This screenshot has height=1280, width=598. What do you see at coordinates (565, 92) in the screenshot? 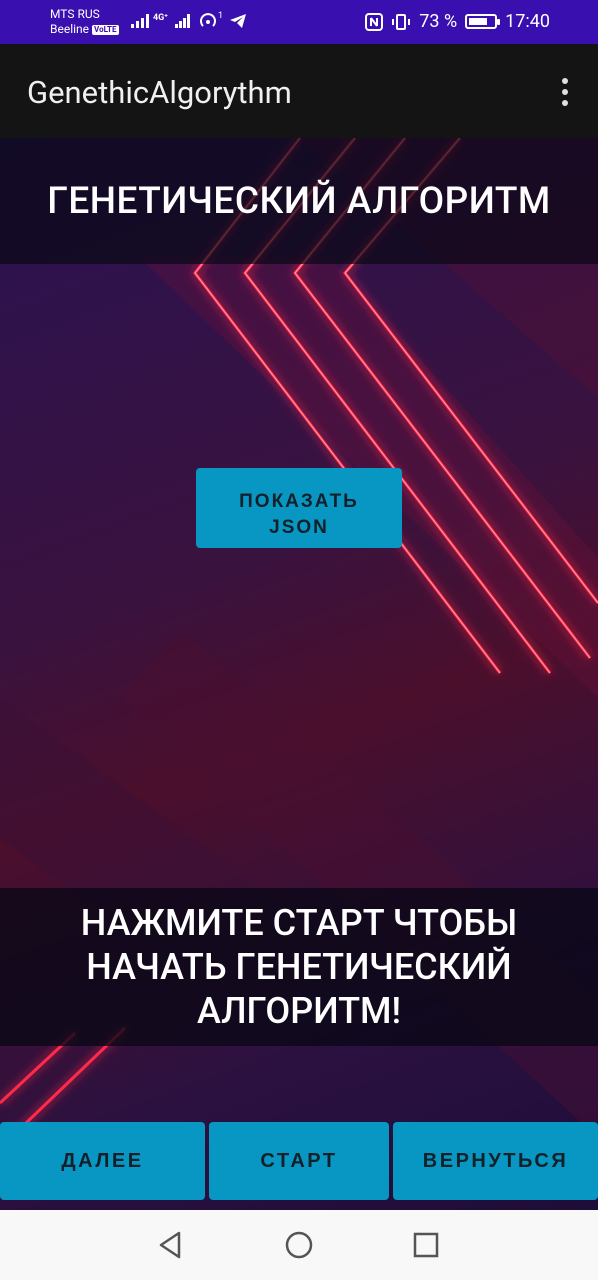
I see `more-vert-icon` at bounding box center [565, 92].